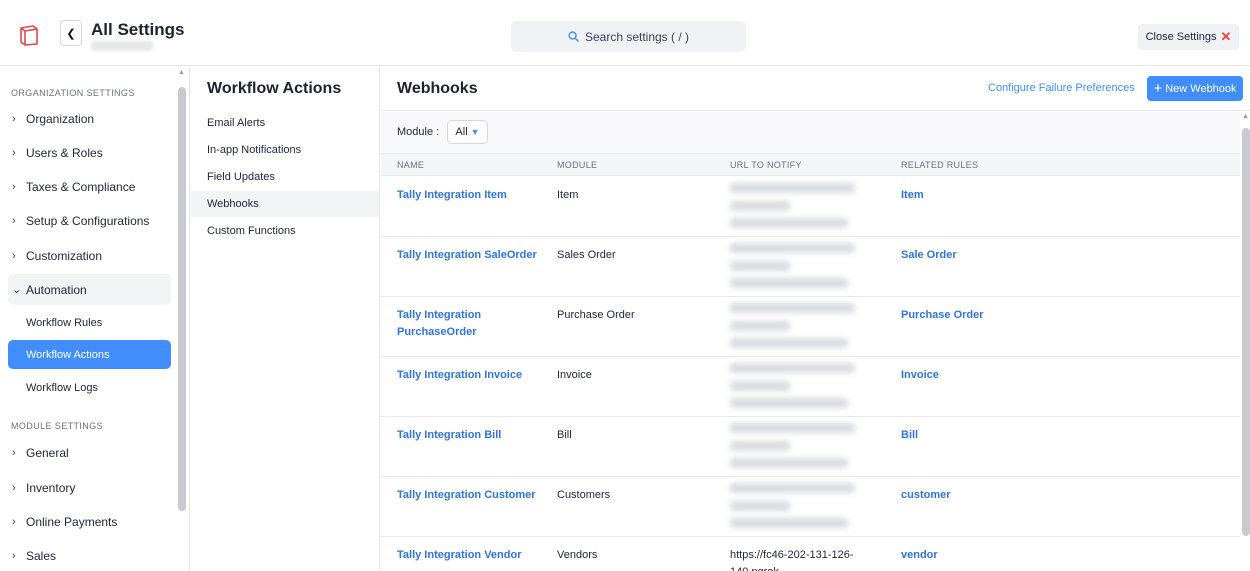 Image resolution: width=1250 pixels, height=571 pixels. What do you see at coordinates (467, 255) in the screenshot?
I see `webhook-name-link: Tally Integration SaleOrder` at bounding box center [467, 255].